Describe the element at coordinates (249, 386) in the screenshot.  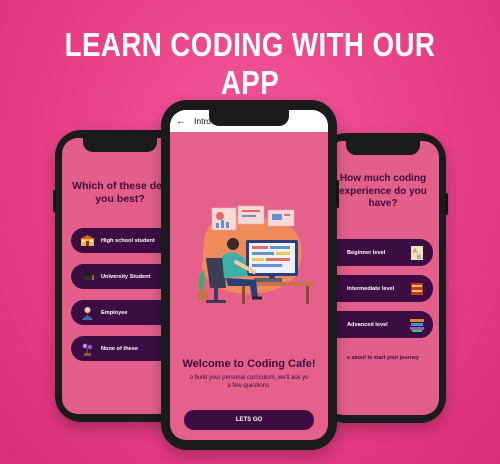
I see `subtitle-line-2: a few questions.` at that location.